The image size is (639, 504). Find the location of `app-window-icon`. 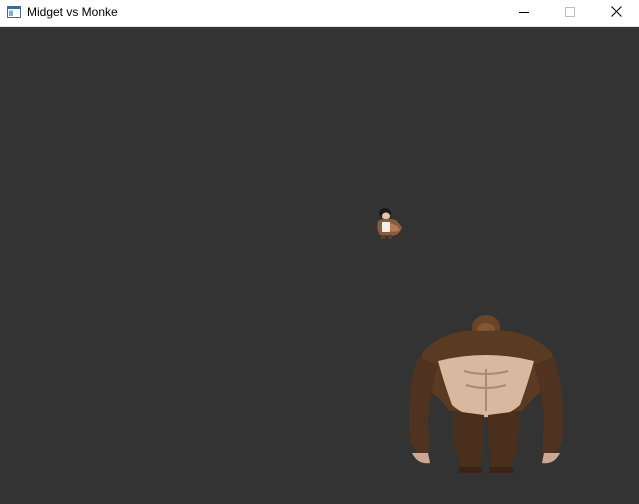

app-window-icon is located at coordinates (14, 11).